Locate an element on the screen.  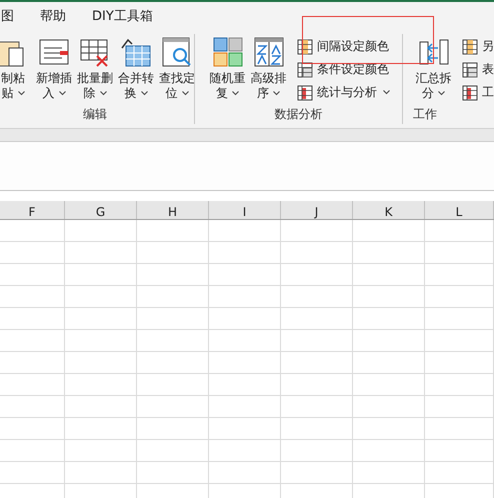
ribbon-button: 表 is located at coordinates (478, 69).